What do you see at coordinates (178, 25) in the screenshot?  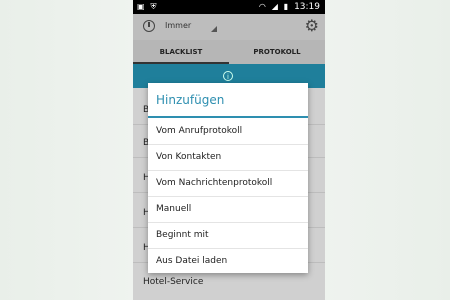 I see `profile-label: Immer` at bounding box center [178, 25].